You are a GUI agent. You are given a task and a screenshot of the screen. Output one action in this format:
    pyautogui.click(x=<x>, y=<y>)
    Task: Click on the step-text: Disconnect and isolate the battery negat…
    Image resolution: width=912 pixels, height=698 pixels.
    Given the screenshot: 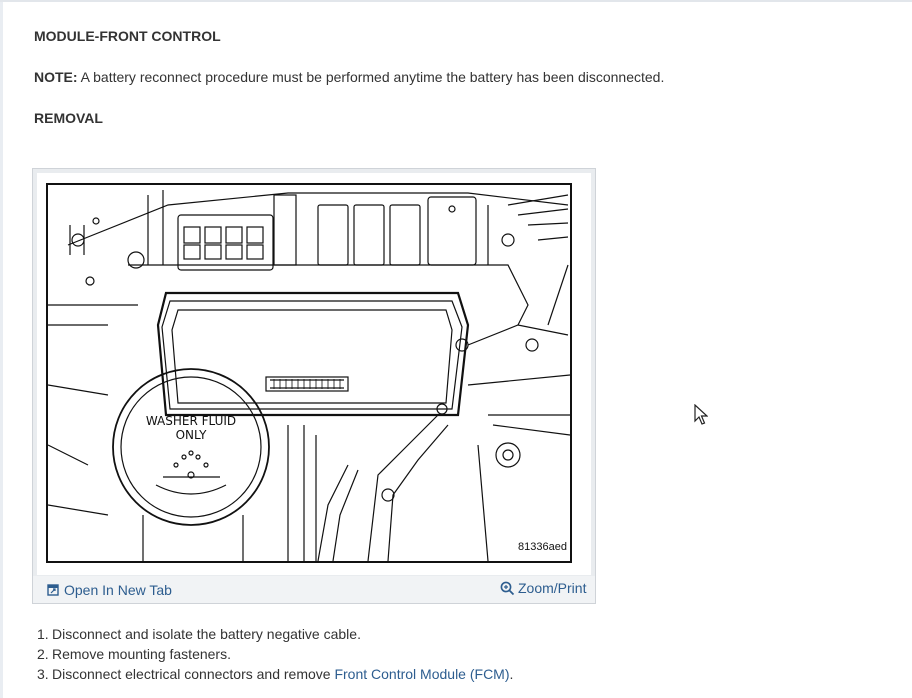 What is the action you would take?
    pyautogui.click(x=206, y=634)
    